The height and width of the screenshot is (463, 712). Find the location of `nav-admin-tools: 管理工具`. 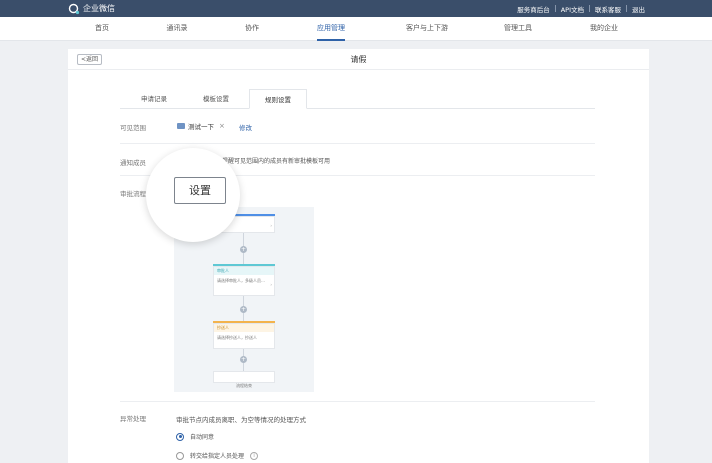

nav-admin-tools: 管理工具 is located at coordinates (518, 29).